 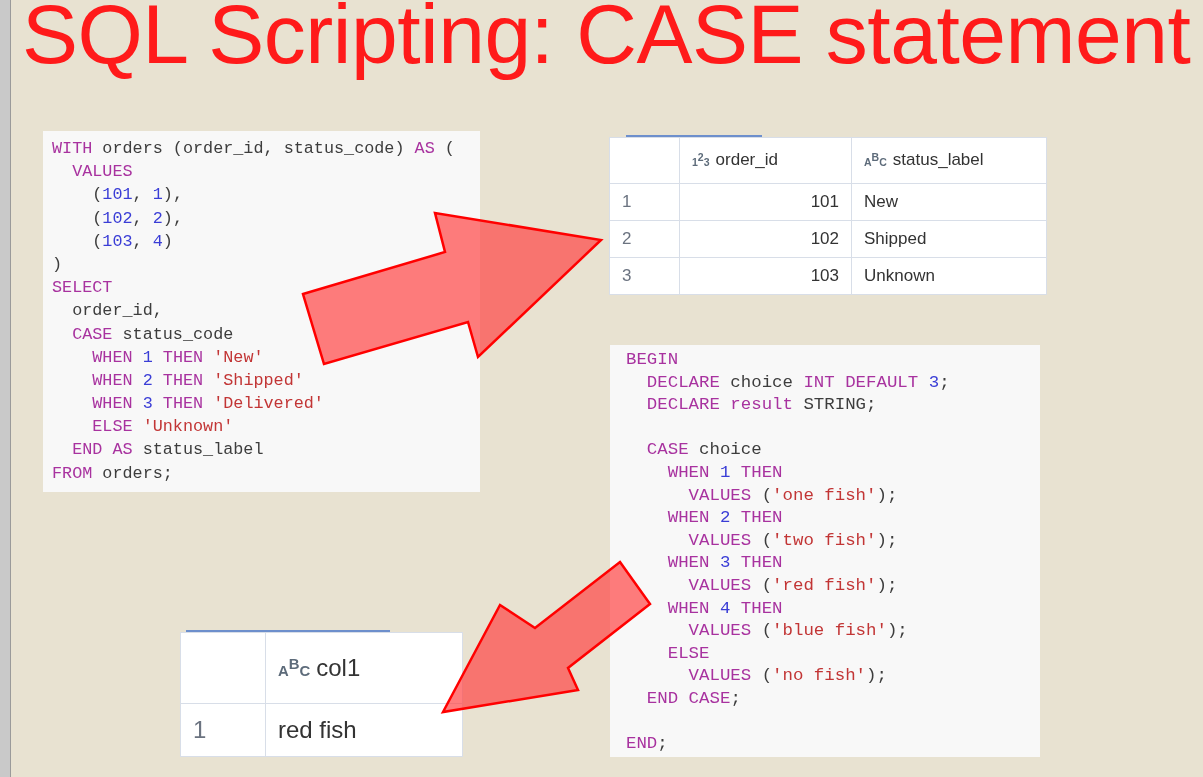 What do you see at coordinates (724, 608) in the screenshot?
I see `code-line: WHEN 4 THEN` at bounding box center [724, 608].